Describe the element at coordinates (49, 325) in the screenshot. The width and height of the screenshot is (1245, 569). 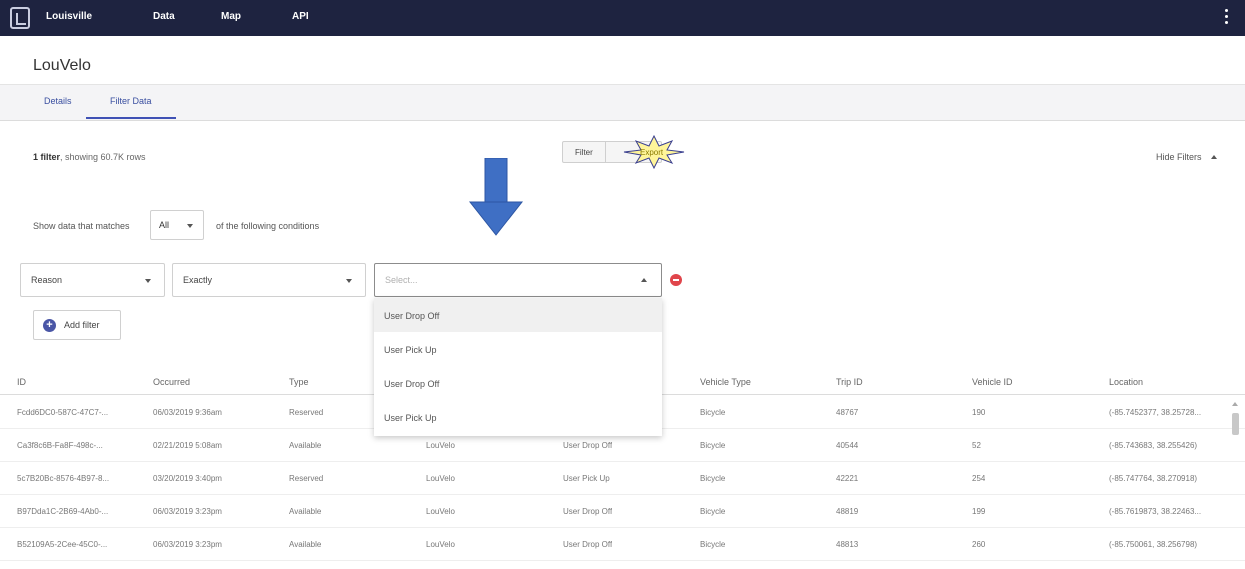
I see `plus-icon: +` at that location.